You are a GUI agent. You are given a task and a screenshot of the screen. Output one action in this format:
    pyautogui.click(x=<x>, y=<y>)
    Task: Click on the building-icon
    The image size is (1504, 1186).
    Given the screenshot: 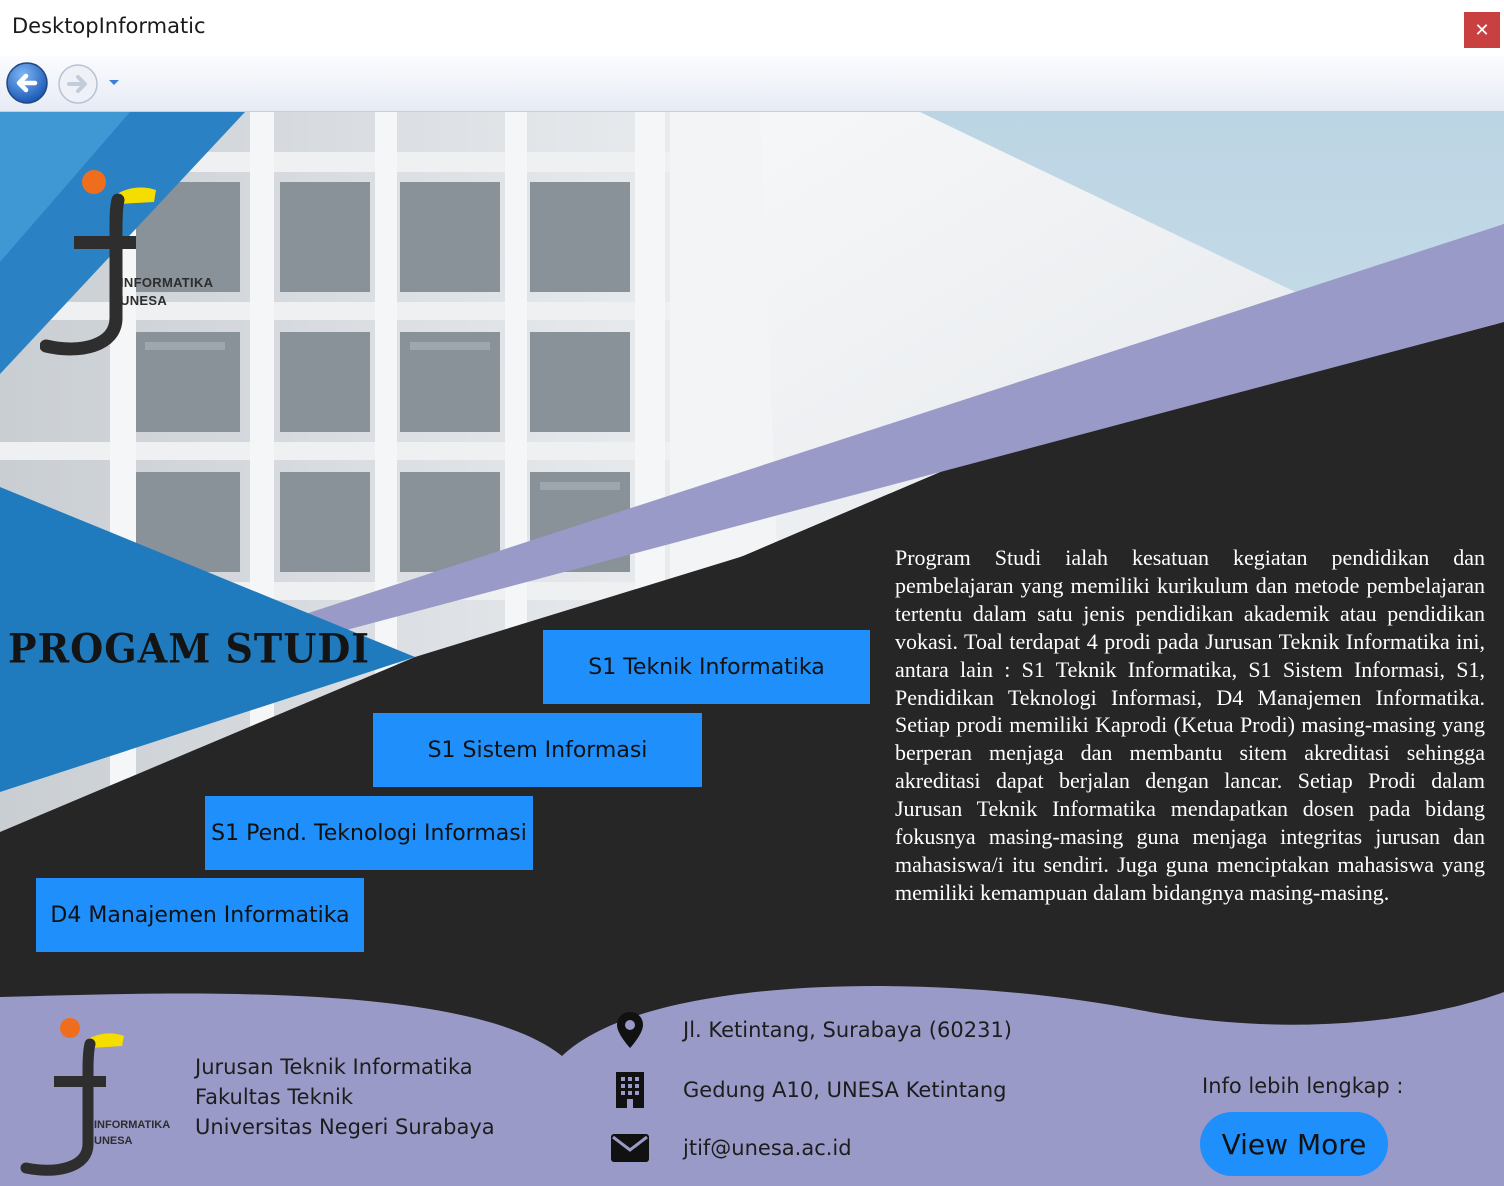 What is the action you would take?
    pyautogui.click(x=630, y=1090)
    